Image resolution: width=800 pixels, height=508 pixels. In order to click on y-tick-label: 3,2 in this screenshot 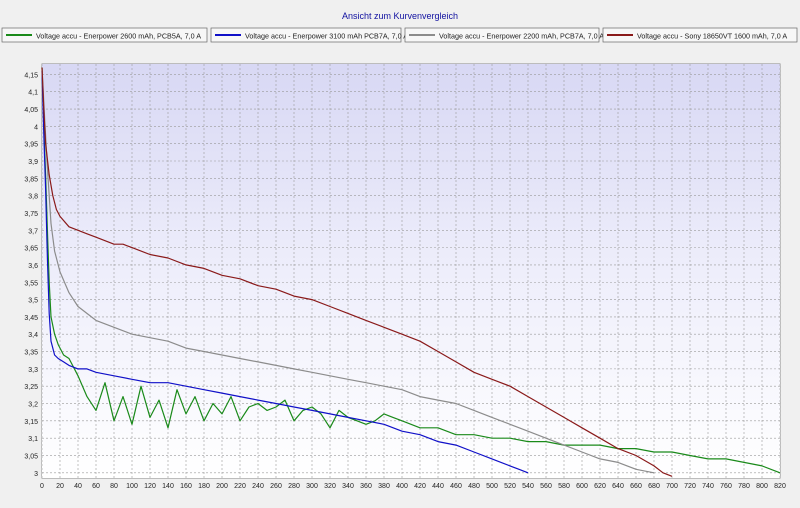, I will do `click(33, 405)`.